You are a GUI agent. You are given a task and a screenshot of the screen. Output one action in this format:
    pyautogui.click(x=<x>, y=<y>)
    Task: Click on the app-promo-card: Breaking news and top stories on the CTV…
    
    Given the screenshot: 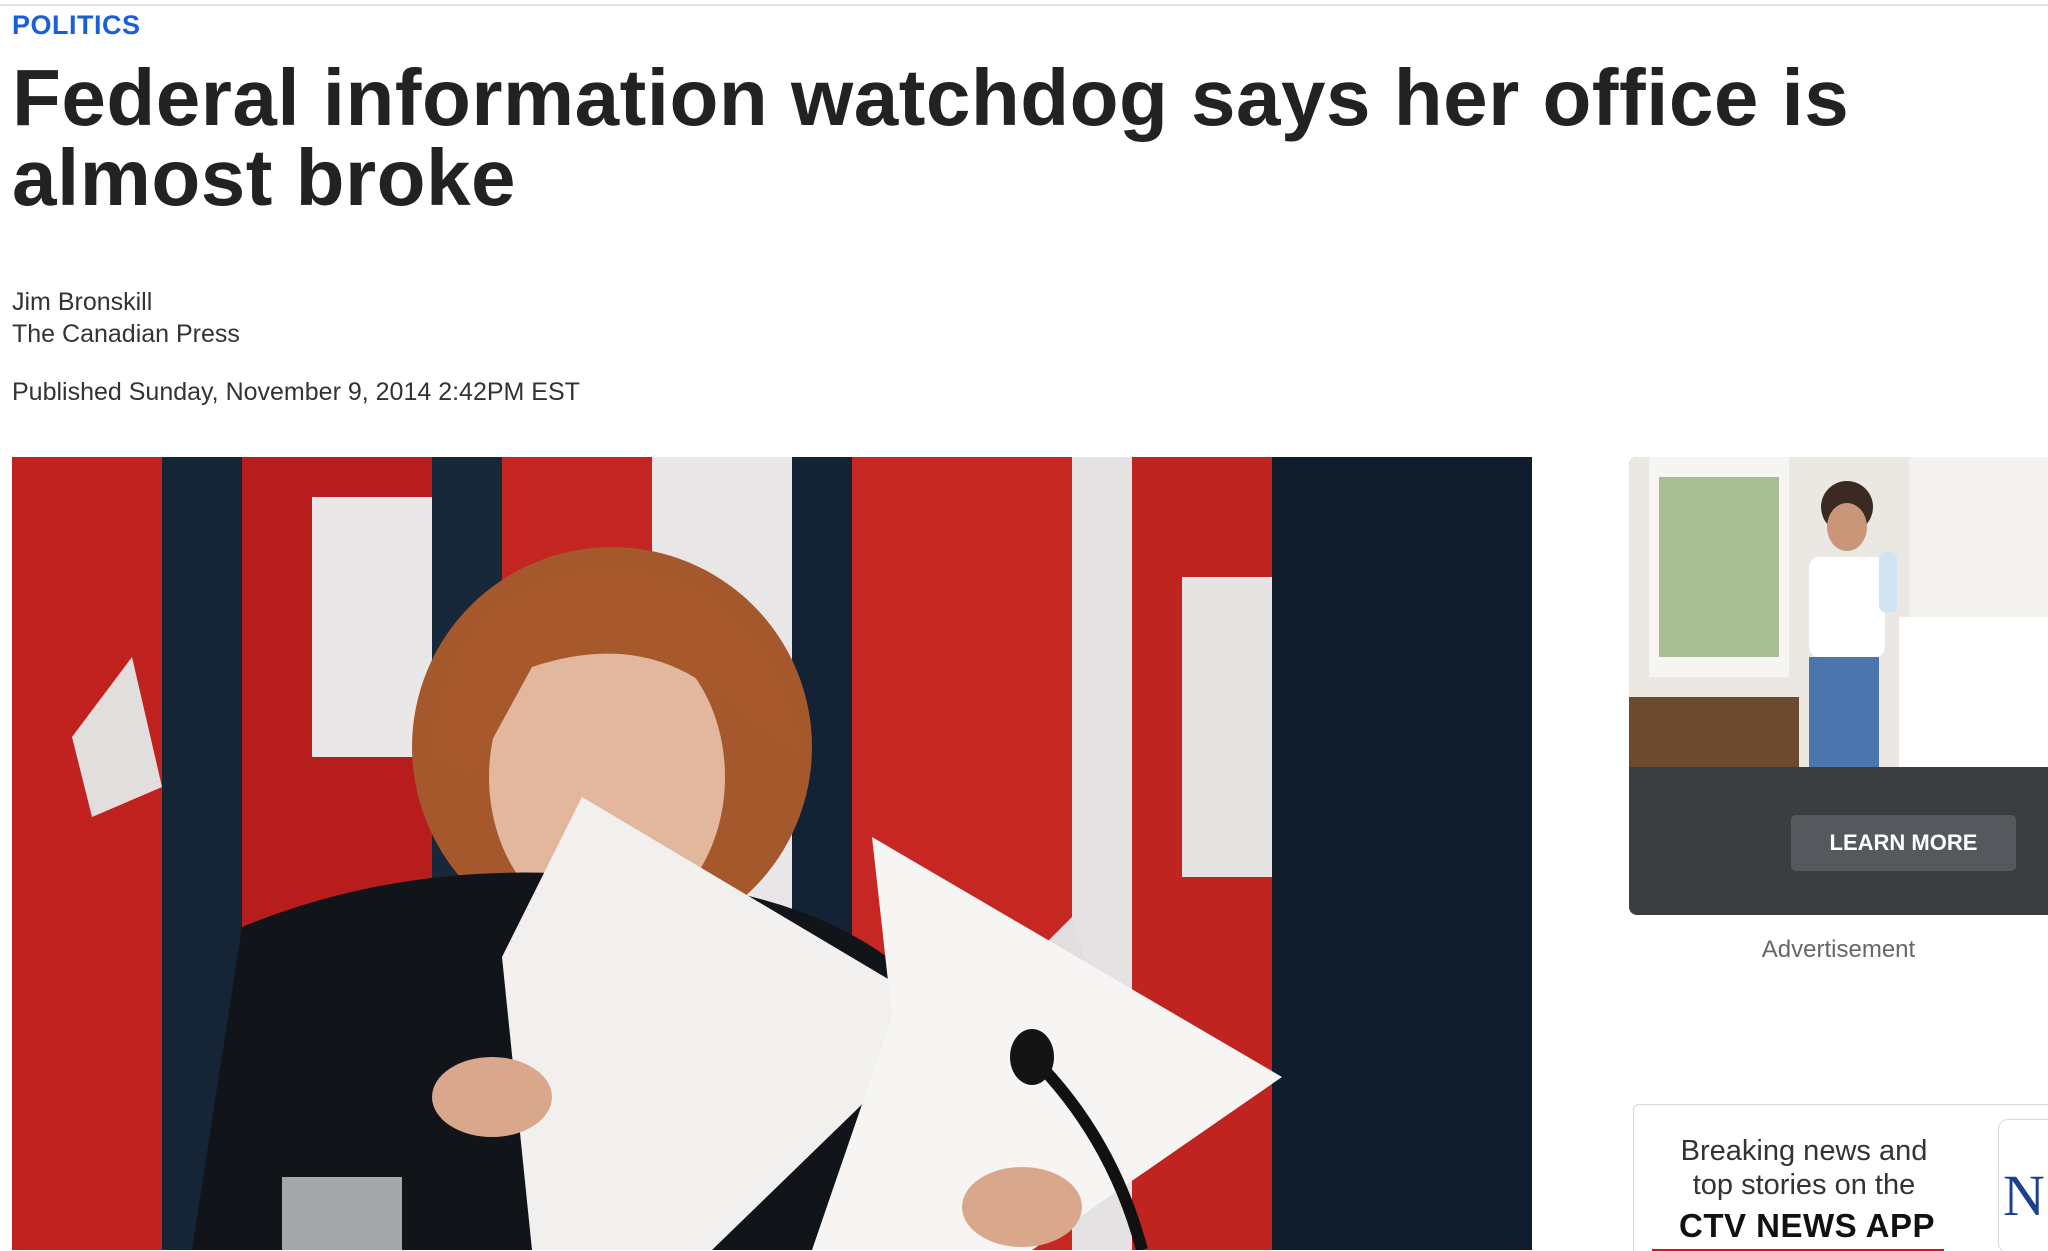 What is the action you would take?
    pyautogui.click(x=1840, y=1177)
    